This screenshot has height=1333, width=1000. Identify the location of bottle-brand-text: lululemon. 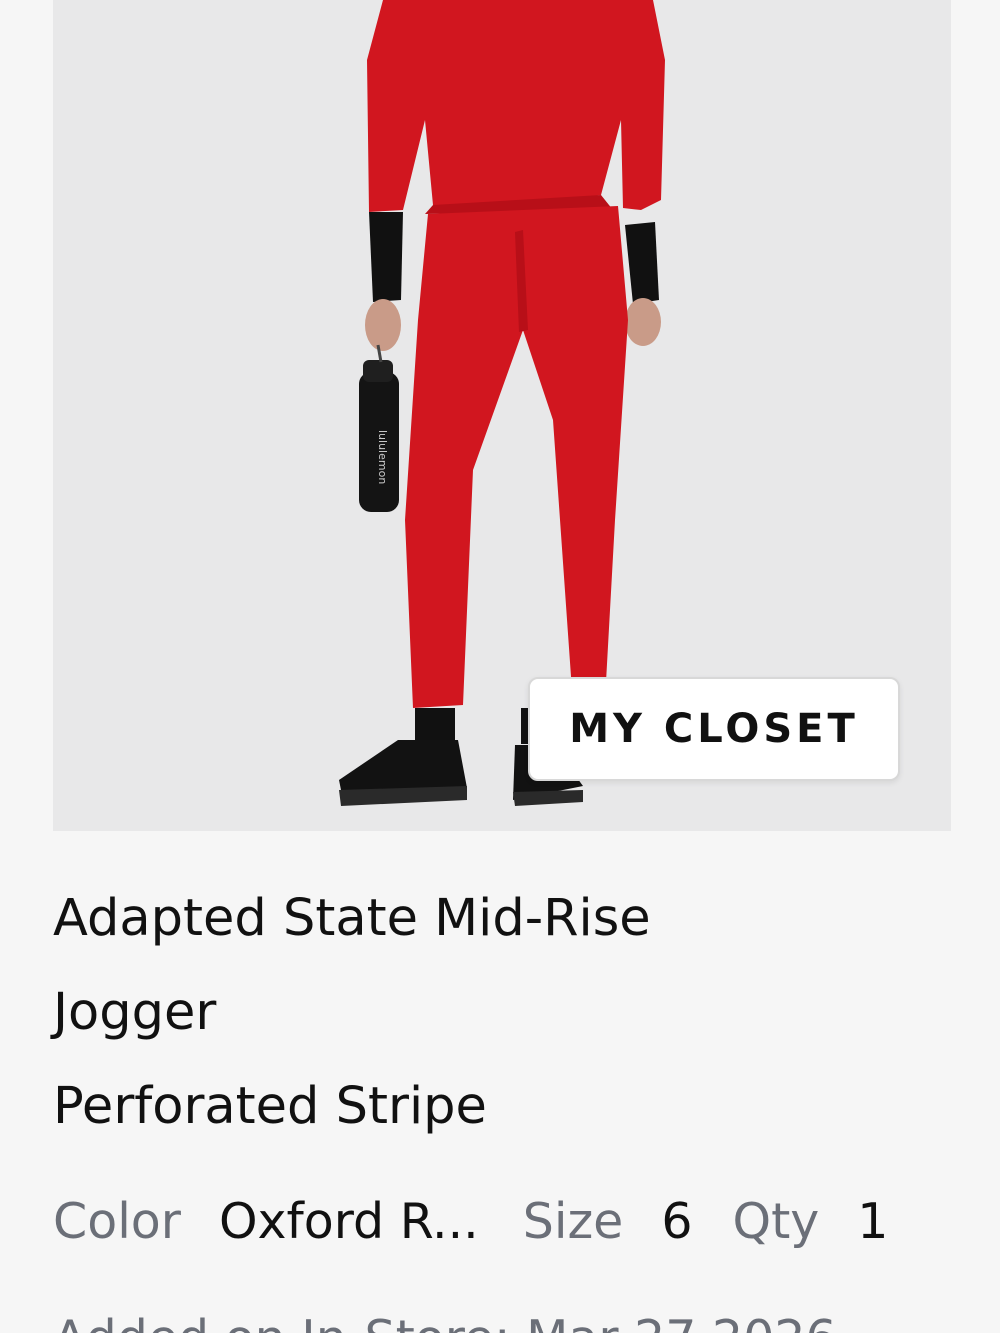
(382, 457).